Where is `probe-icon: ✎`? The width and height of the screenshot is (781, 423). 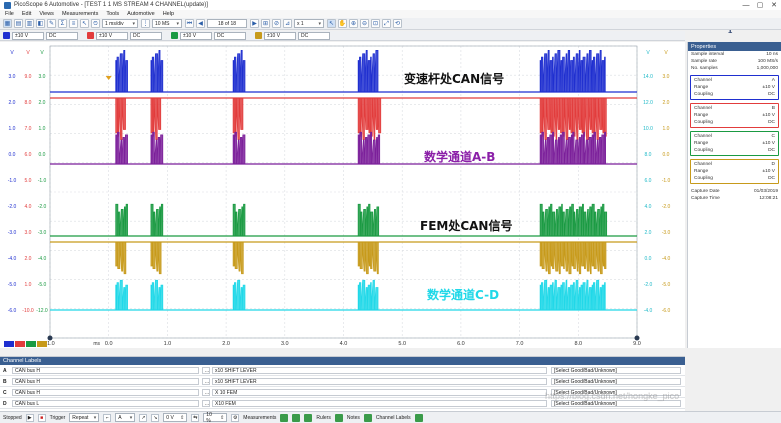 probe-icon: ✎ is located at coordinates (51, 23).